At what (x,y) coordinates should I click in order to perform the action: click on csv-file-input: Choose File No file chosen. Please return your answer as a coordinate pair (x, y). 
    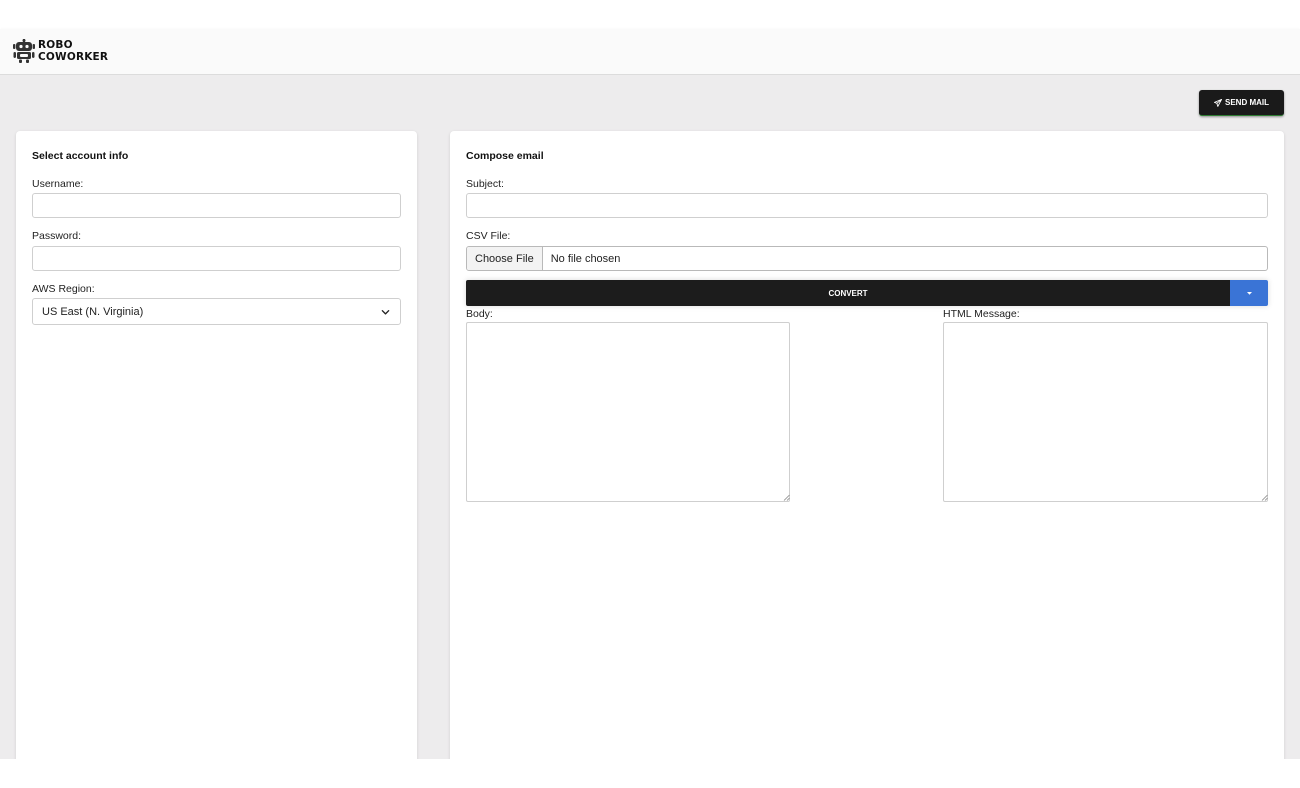
    Looking at the image, I should click on (867, 258).